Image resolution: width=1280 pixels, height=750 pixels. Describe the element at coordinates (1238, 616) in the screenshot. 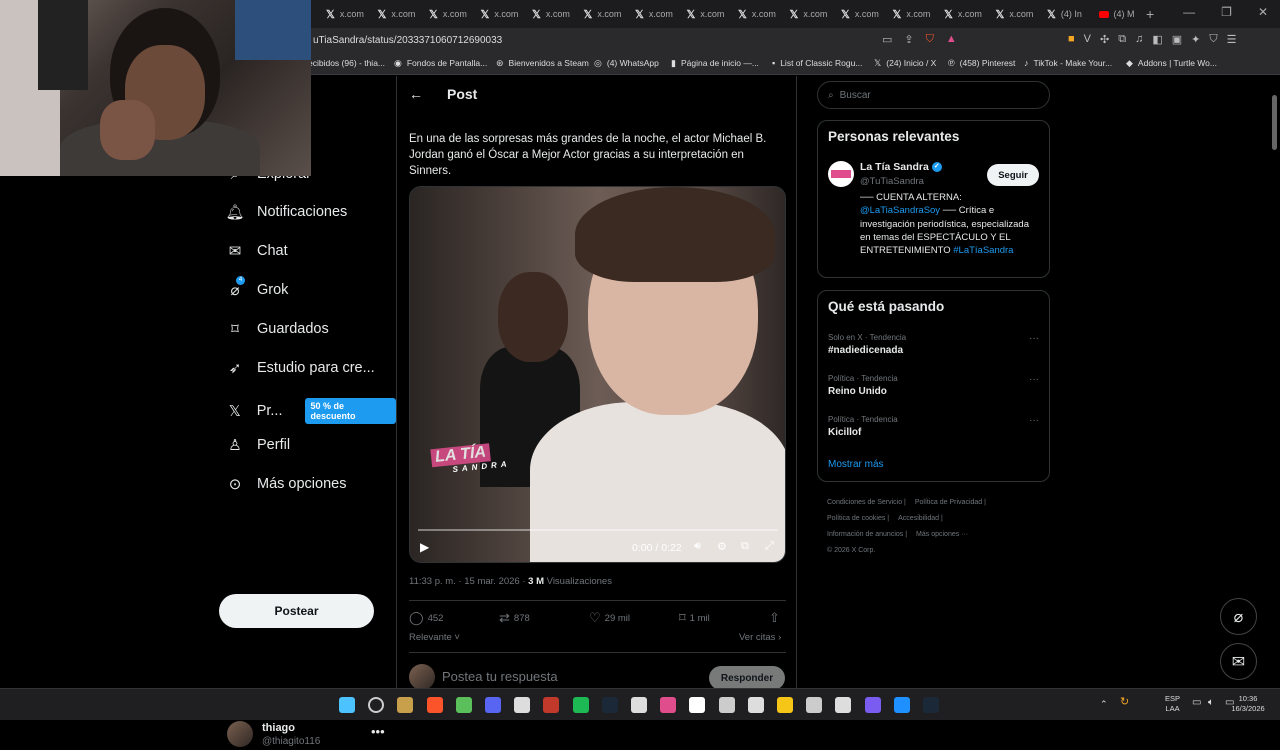

I see `grok-fab: ⌀` at that location.